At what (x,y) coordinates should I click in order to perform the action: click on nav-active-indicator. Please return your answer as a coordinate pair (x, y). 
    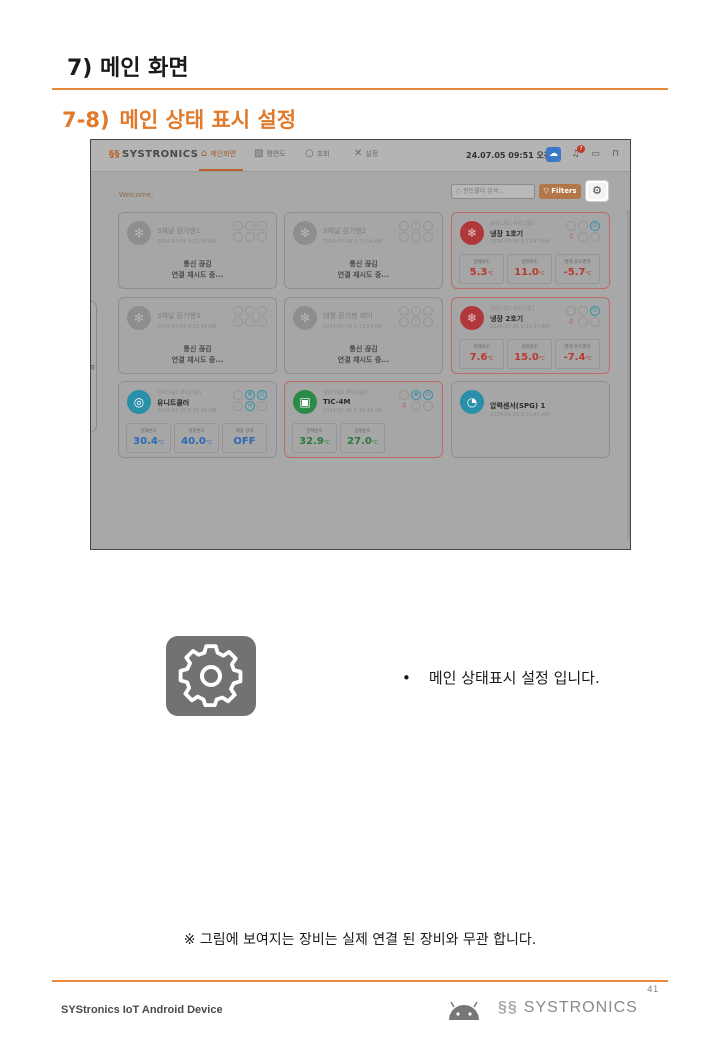
    Looking at the image, I should click on (221, 170).